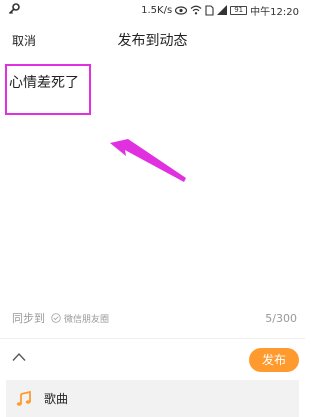  What do you see at coordinates (274, 12) in the screenshot?
I see `clock: 中午12:20` at bounding box center [274, 12].